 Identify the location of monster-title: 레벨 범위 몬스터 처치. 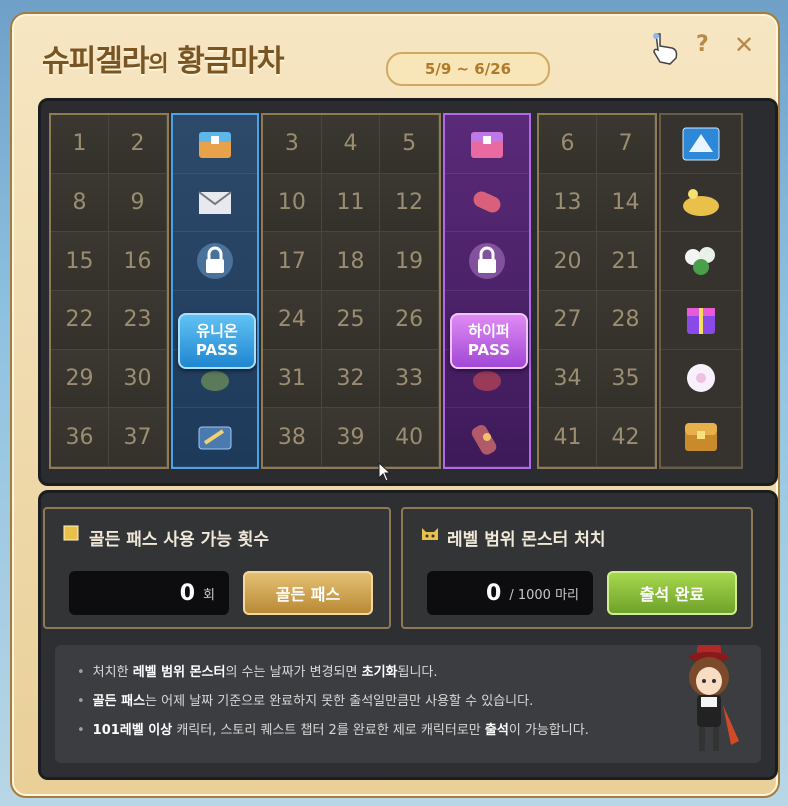
(526, 540).